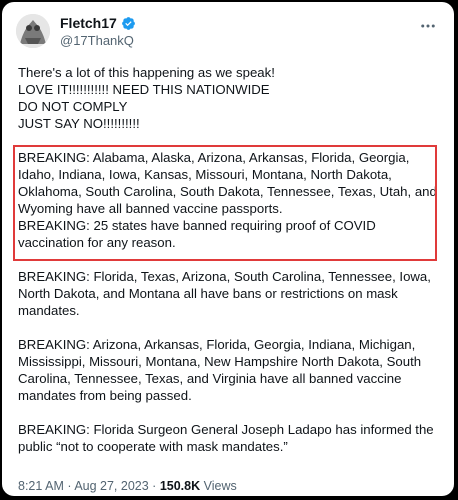  I want to click on views-label: Views, so click(220, 486).